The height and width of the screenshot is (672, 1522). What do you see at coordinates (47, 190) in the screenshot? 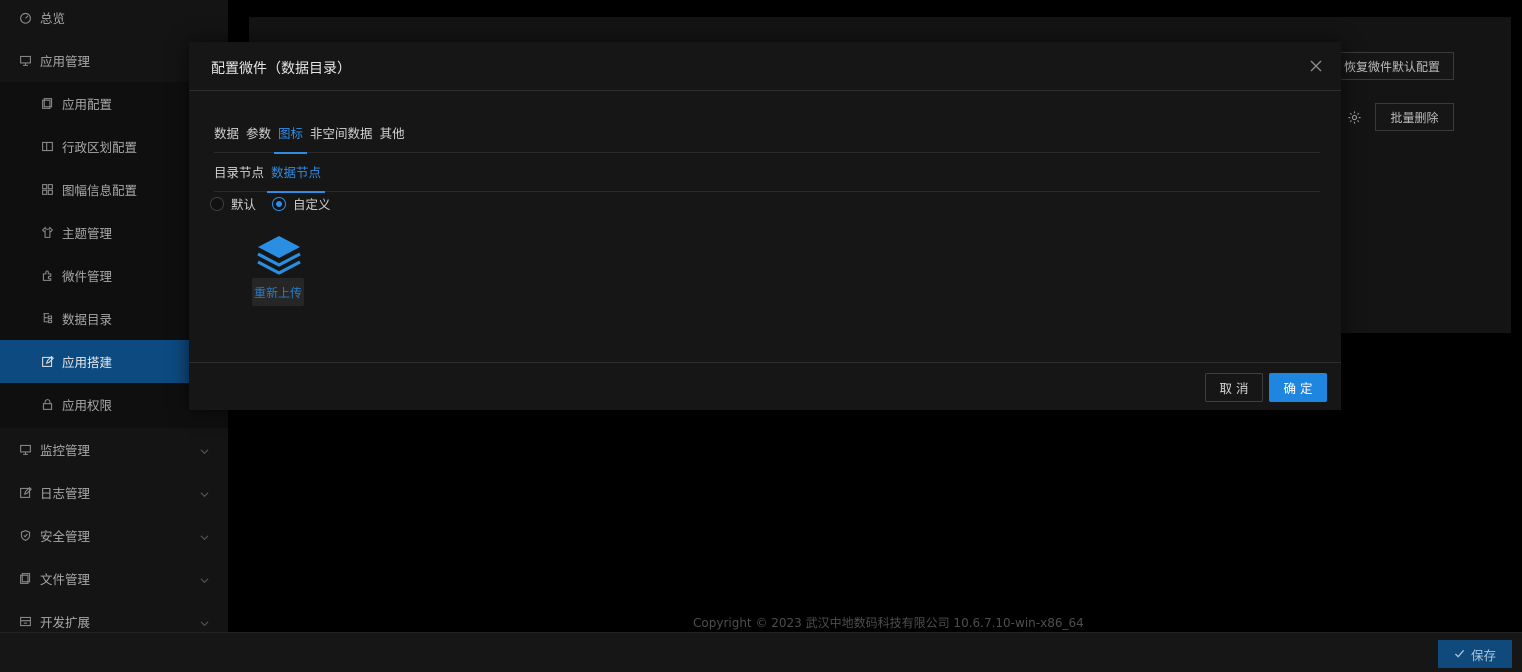
I see `grid-icon` at bounding box center [47, 190].